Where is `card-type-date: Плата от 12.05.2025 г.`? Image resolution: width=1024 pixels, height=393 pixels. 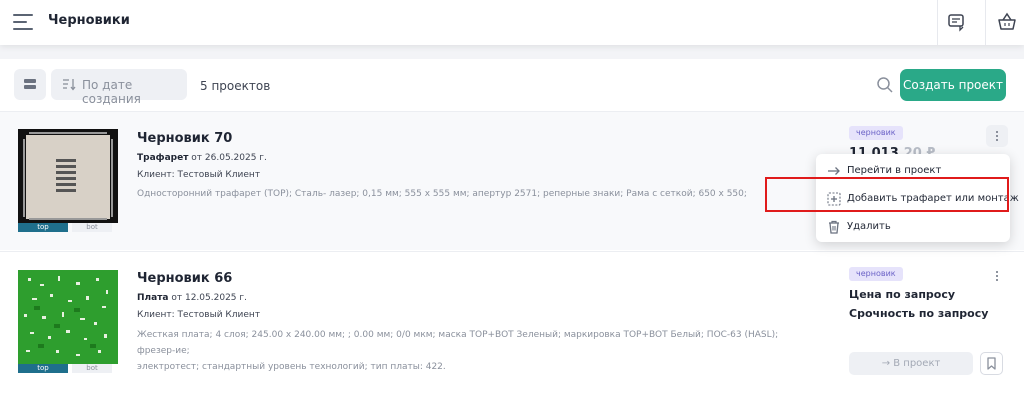
card-type-date: Плата от 12.05.2025 г. is located at coordinates (192, 298).